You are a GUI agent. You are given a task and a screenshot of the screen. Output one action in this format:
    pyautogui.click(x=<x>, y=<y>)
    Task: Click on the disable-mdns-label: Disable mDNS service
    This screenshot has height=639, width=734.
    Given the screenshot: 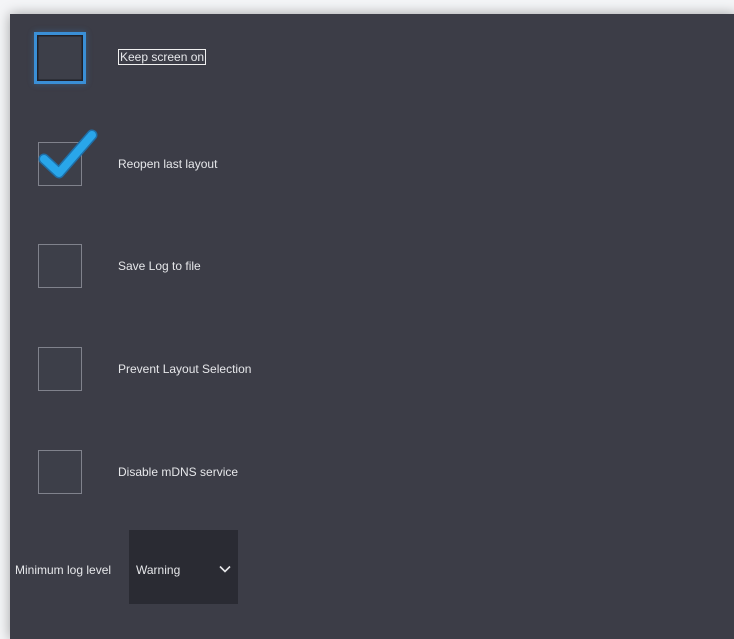 What is the action you would take?
    pyautogui.click(x=178, y=472)
    